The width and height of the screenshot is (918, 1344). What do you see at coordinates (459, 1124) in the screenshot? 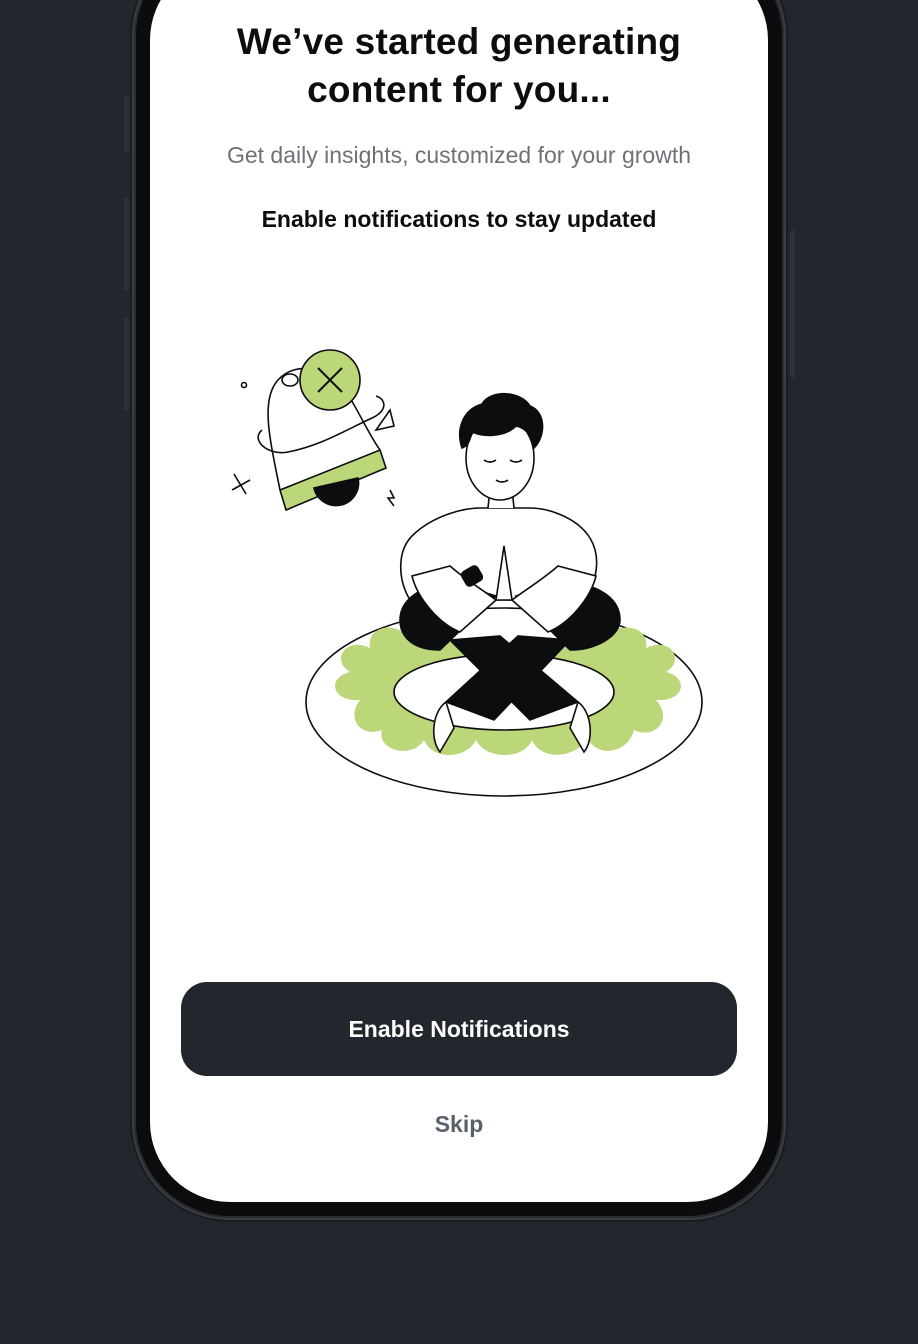
I see `skip-button: Skip` at bounding box center [459, 1124].